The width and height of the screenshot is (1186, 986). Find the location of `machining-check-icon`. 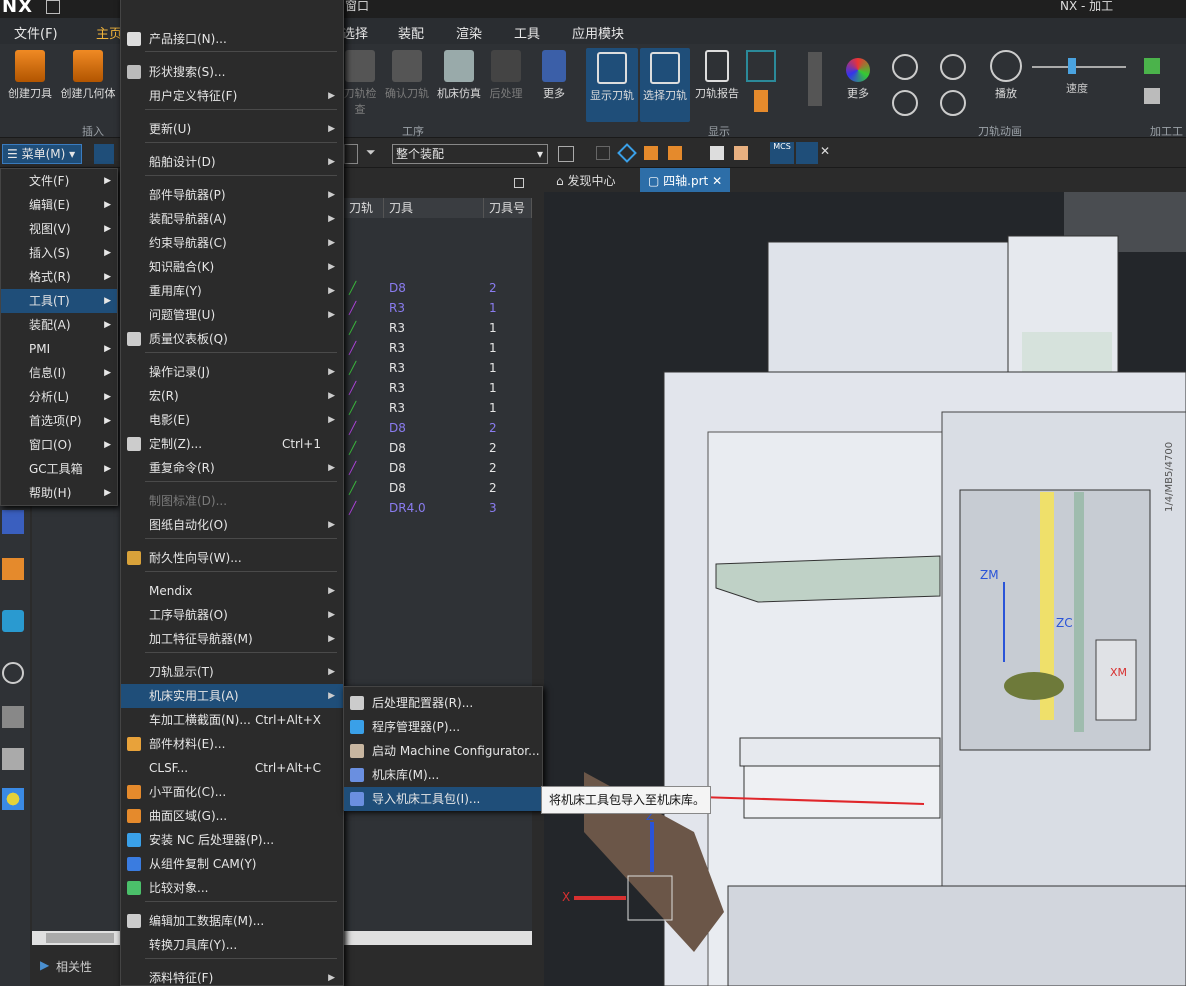

machining-check-icon is located at coordinates (1152, 66).